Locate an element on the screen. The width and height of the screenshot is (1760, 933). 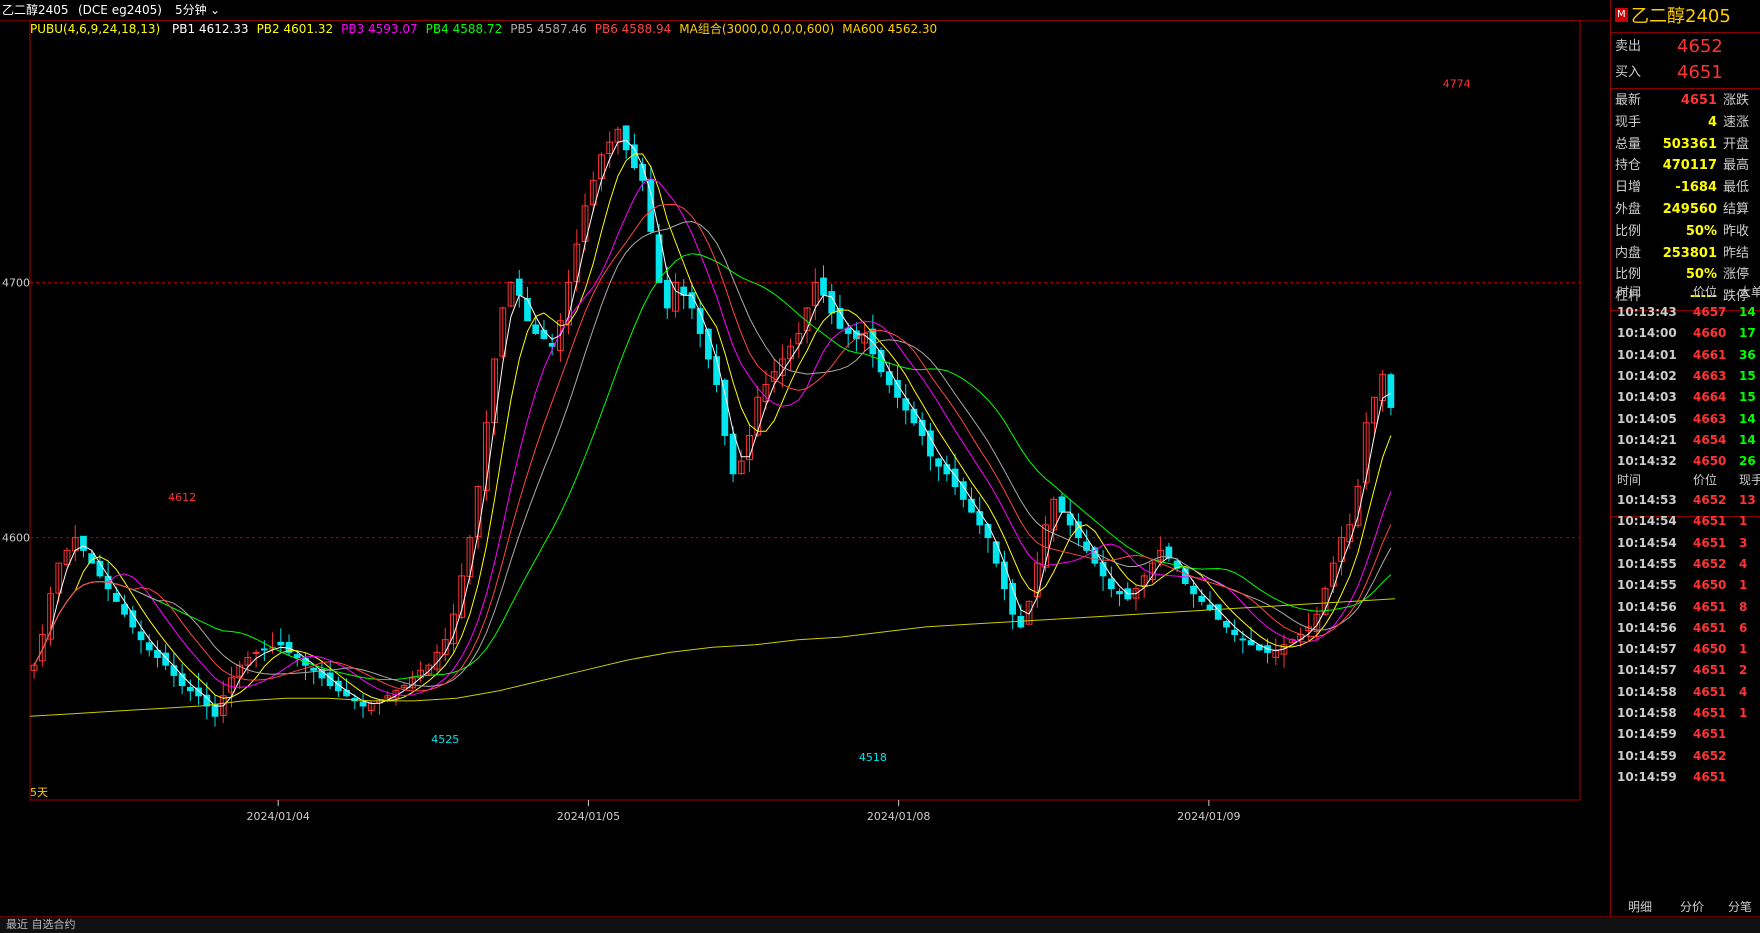
quote-label-secondary: 开盘 is located at coordinates (1736, 144).